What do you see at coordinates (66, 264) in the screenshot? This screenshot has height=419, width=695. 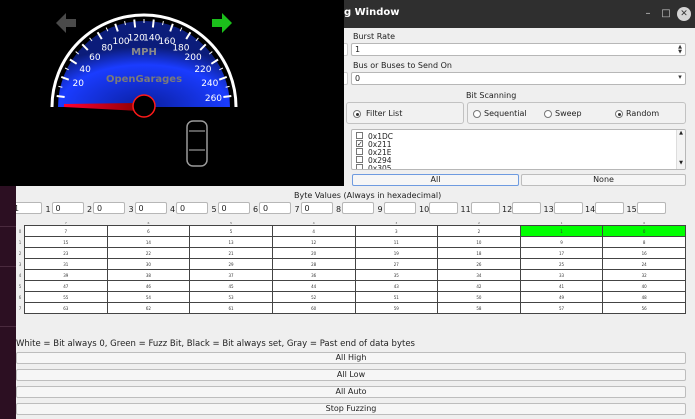 I see `bit-cell: 31` at bounding box center [66, 264].